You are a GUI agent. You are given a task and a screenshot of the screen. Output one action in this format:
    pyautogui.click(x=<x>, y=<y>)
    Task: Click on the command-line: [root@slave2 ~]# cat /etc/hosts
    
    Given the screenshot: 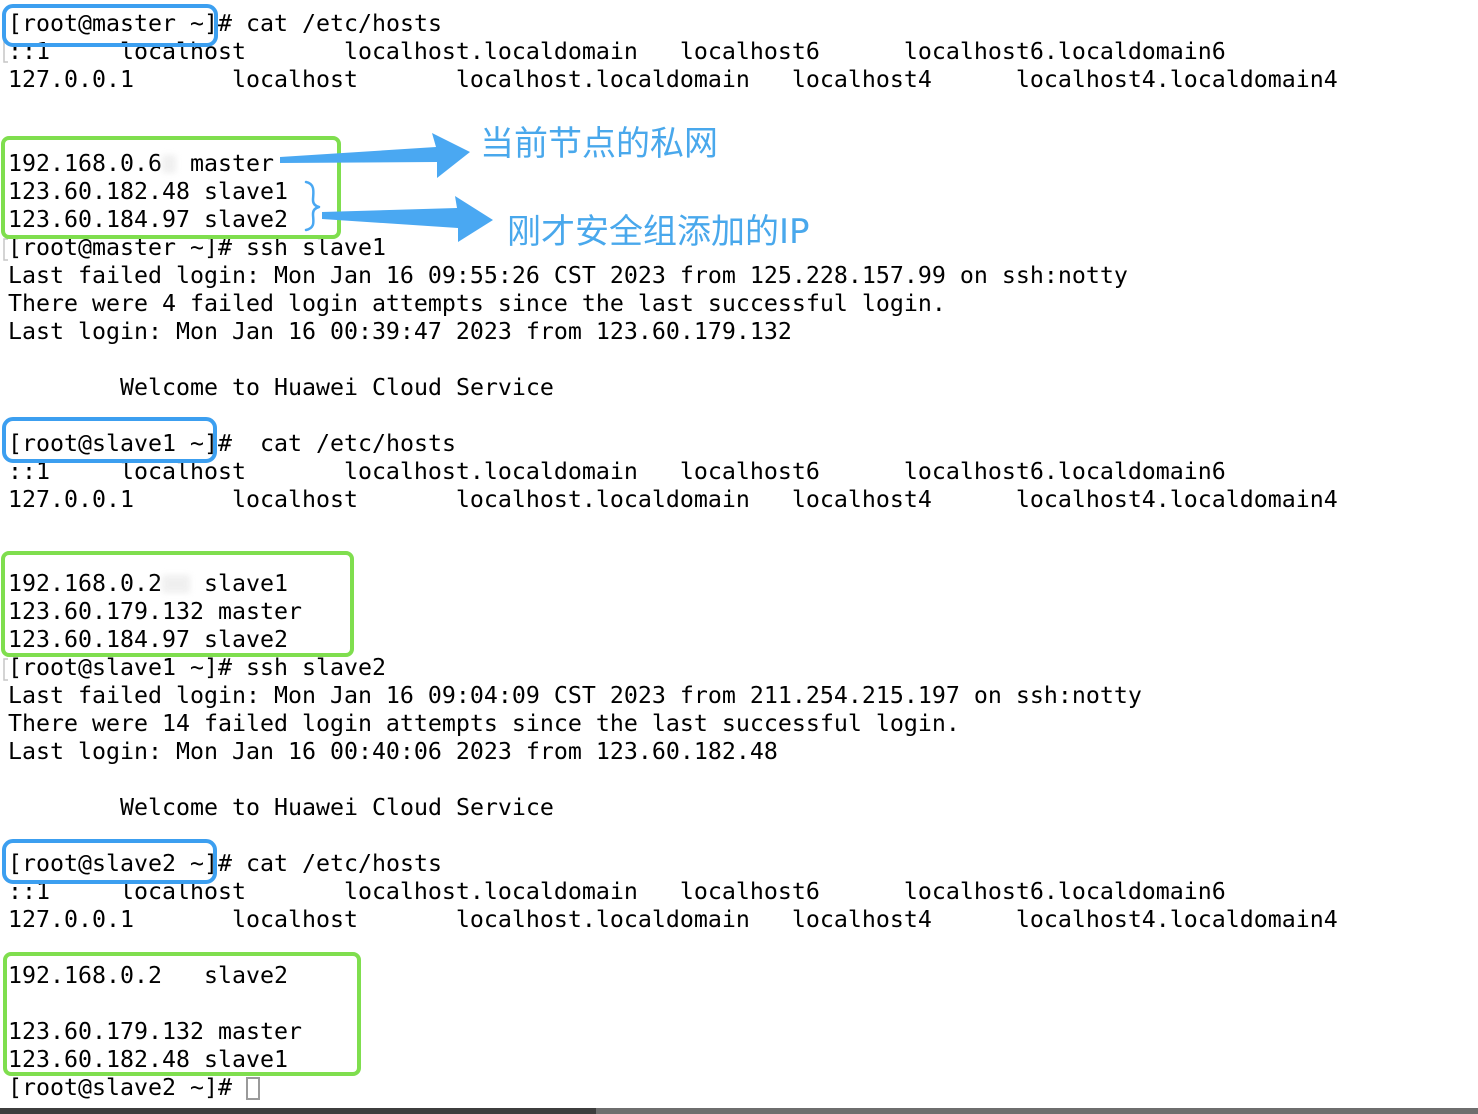 What is the action you would take?
    pyautogui.click(x=738, y=864)
    